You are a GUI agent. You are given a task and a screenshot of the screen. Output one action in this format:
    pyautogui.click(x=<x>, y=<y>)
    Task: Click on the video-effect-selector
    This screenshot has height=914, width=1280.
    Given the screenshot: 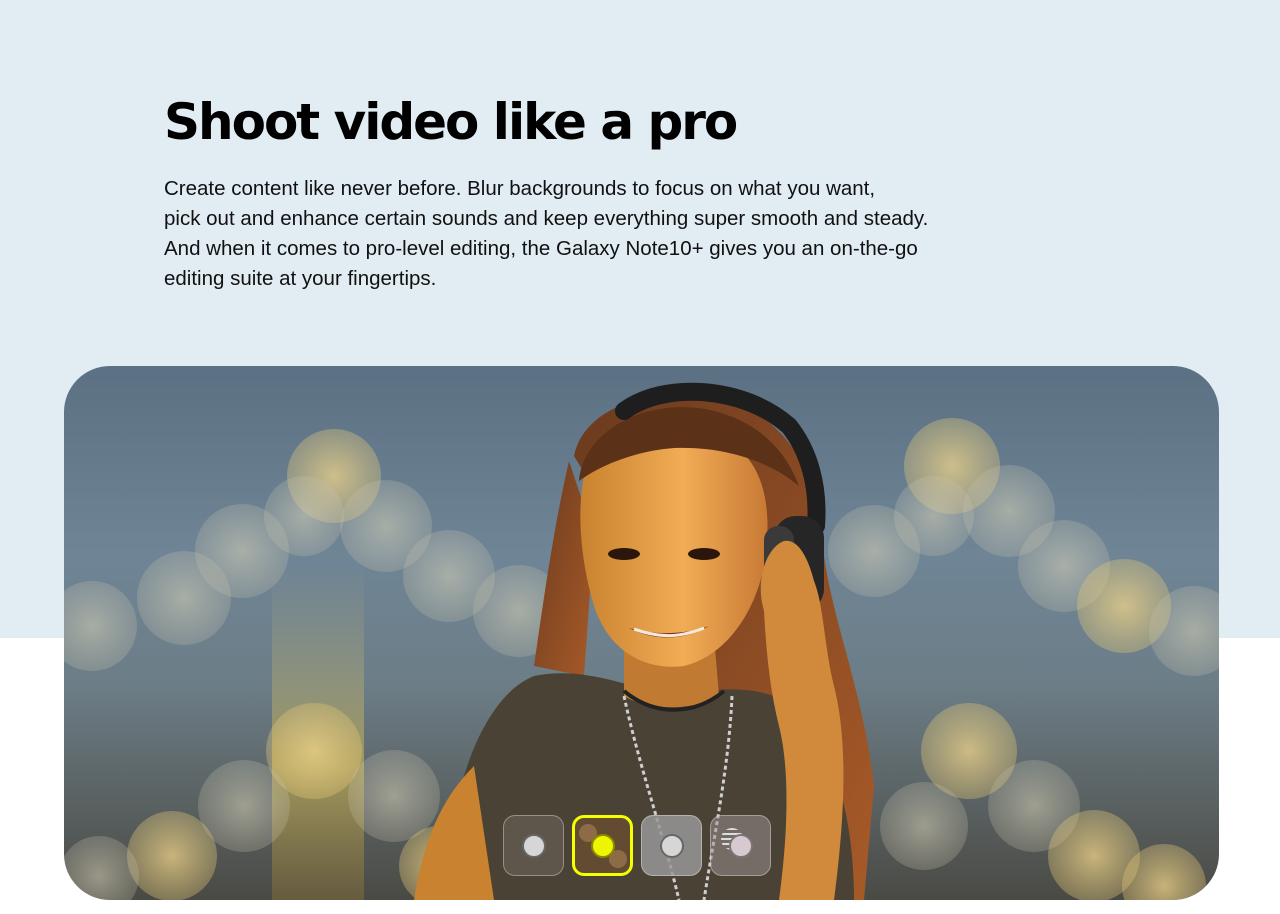 What is the action you would take?
    pyautogui.click(x=637, y=847)
    